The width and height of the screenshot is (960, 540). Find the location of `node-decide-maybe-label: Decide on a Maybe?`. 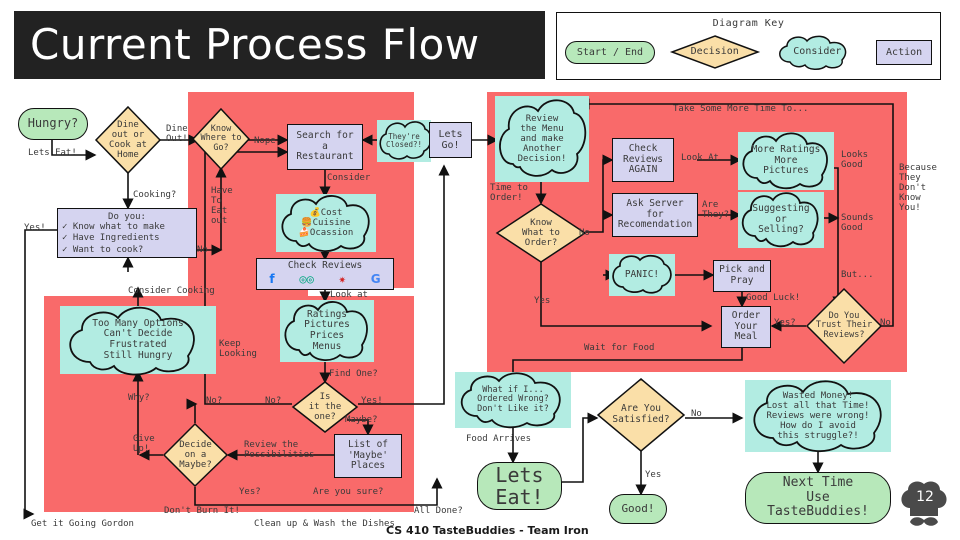

node-decide-maybe-label: Decide on a Maybe? is located at coordinates (195, 455).